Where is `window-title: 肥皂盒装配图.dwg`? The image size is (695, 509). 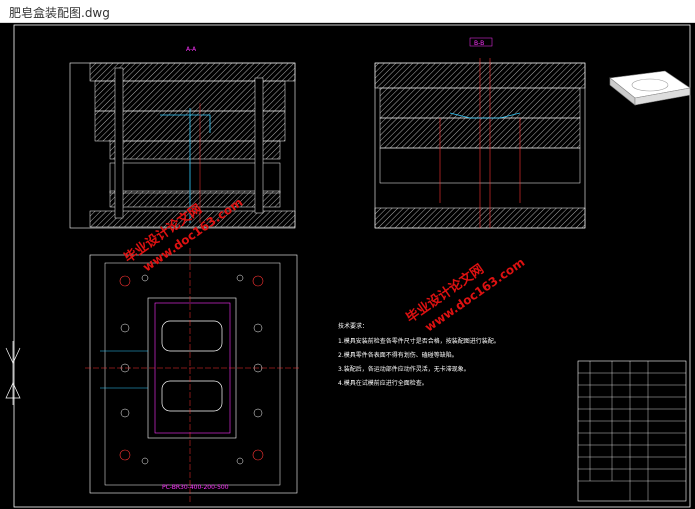
window-title: 肥皂盒装配图.dwg is located at coordinates (59, 13).